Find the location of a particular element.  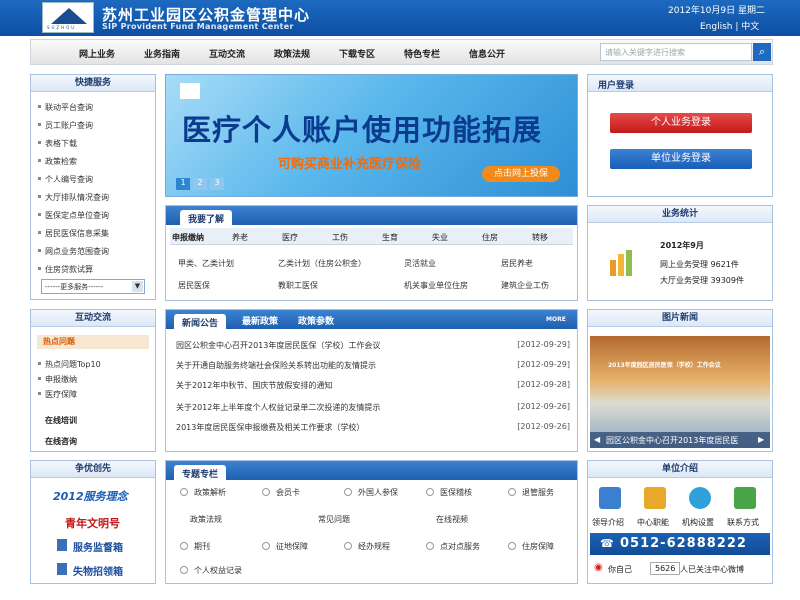

know-item: 居民养老 is located at coordinates (517, 263).